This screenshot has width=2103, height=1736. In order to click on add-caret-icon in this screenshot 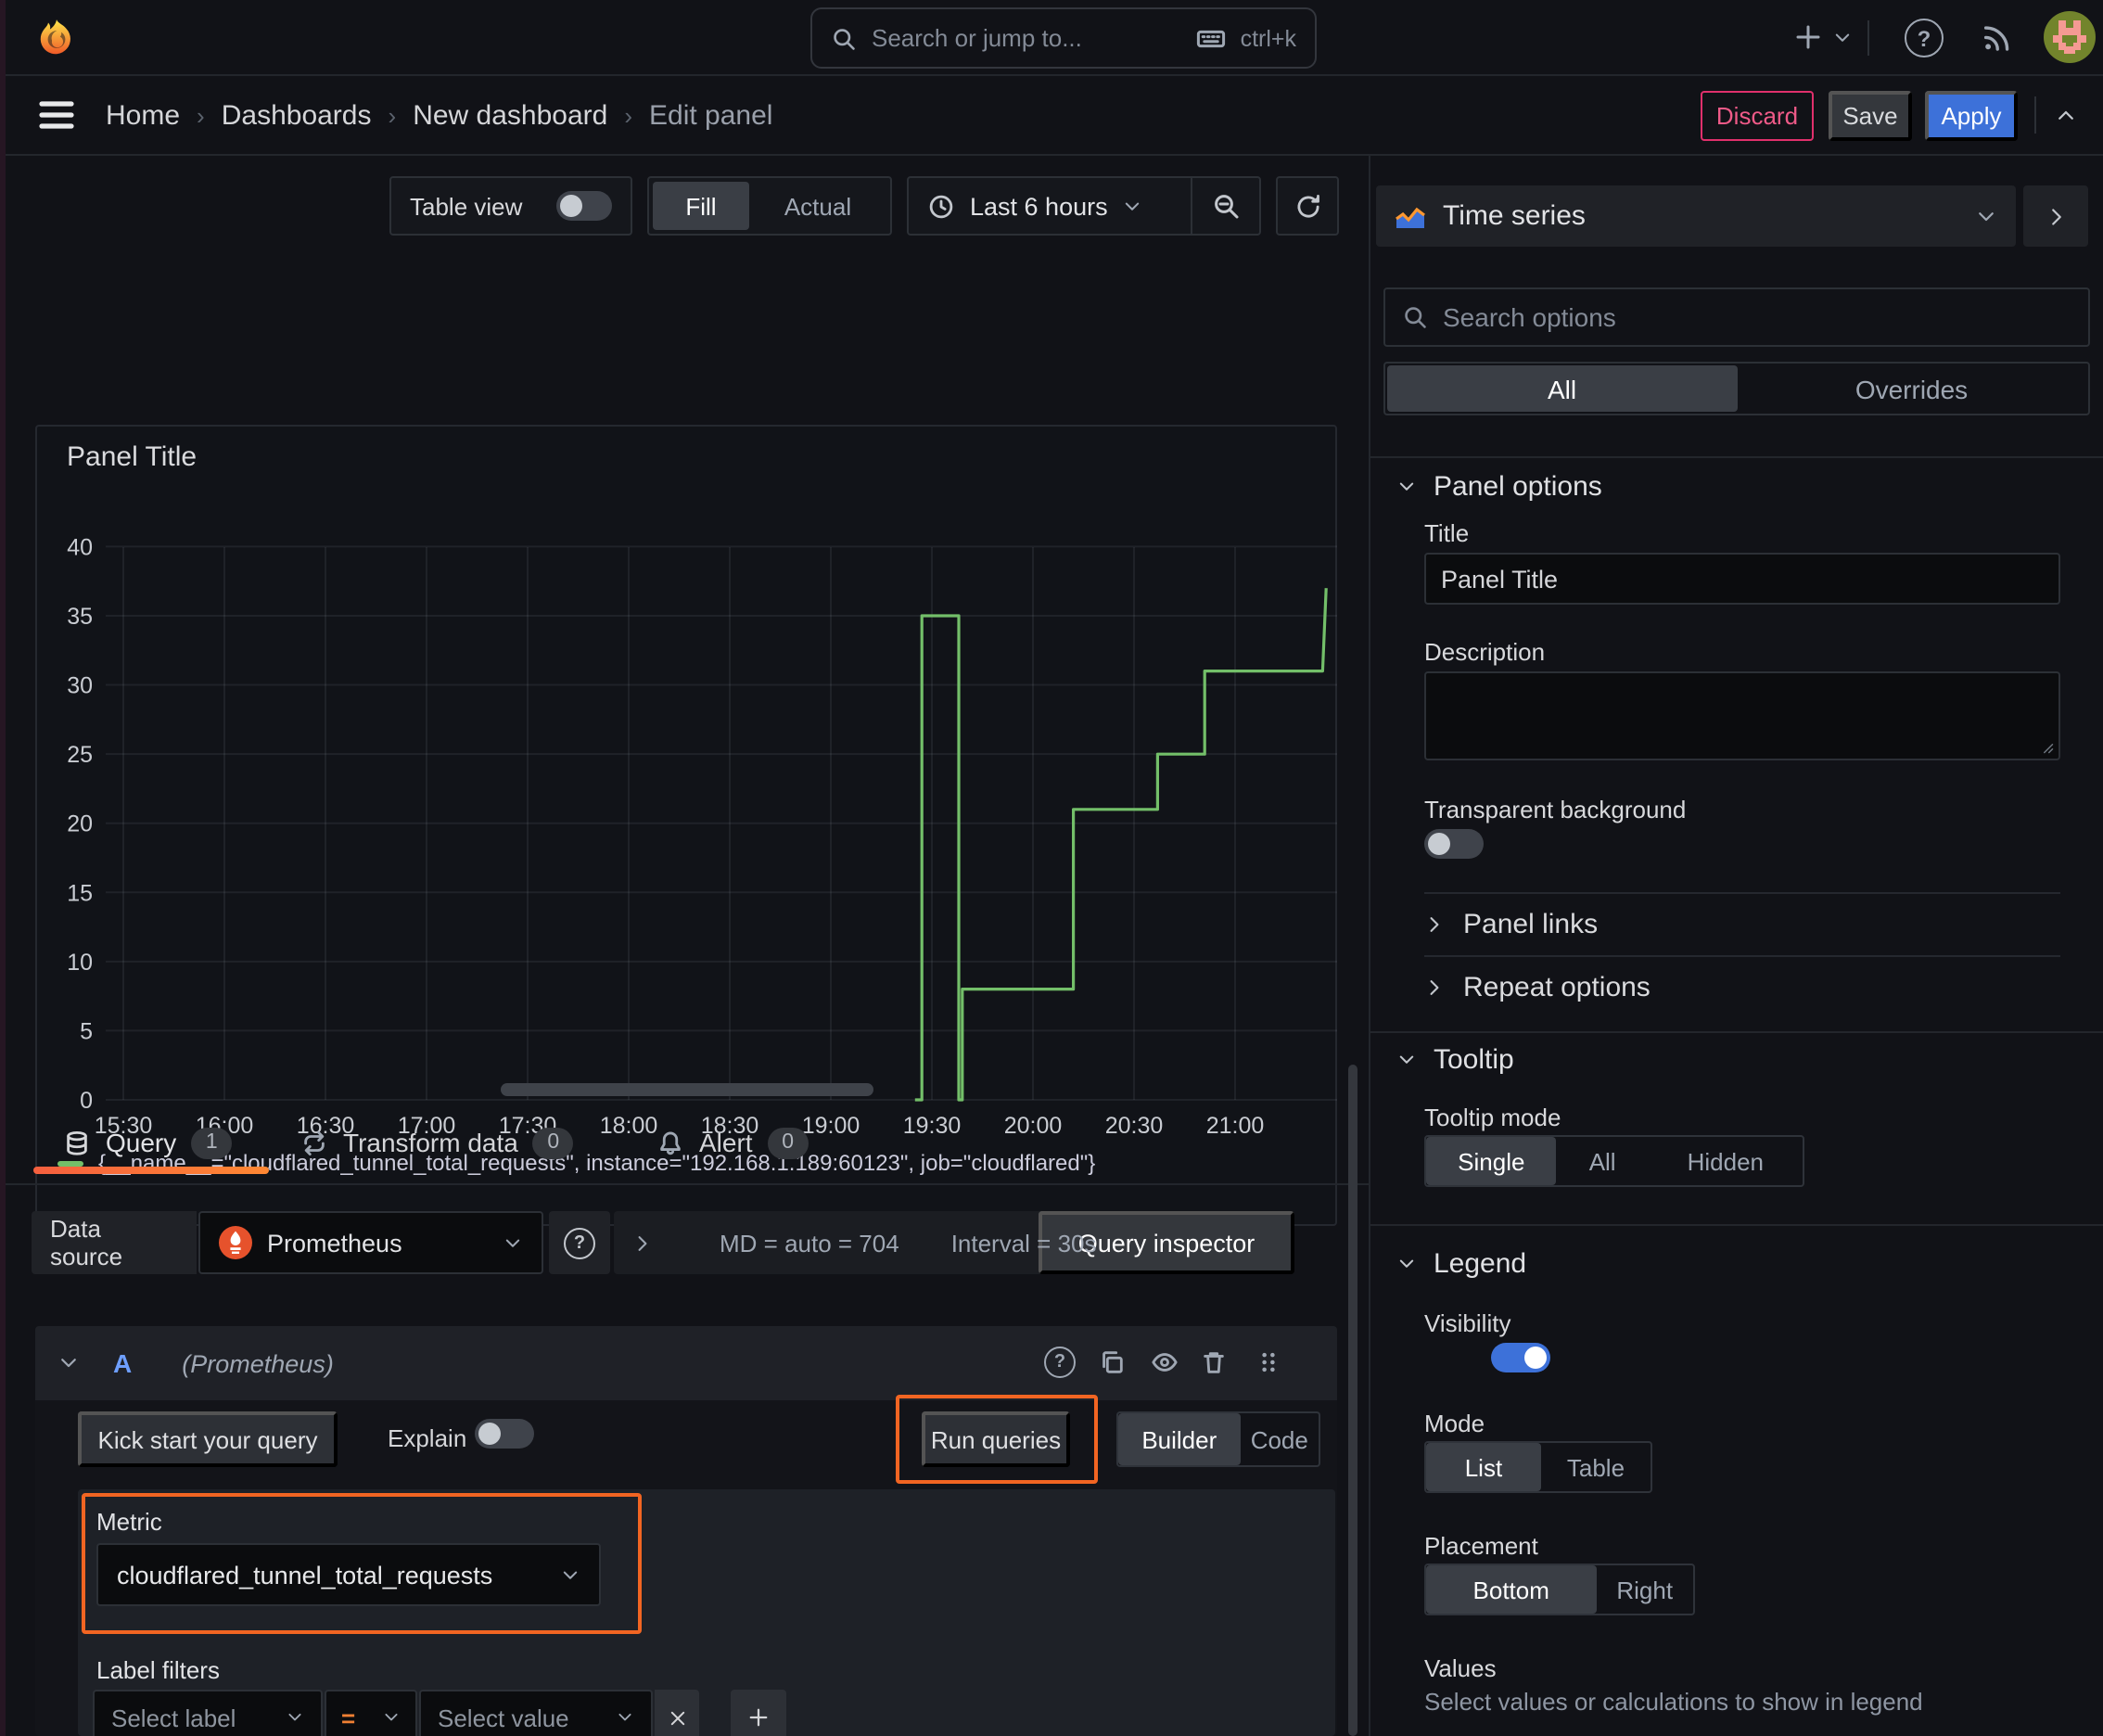, I will do `click(1842, 38)`.